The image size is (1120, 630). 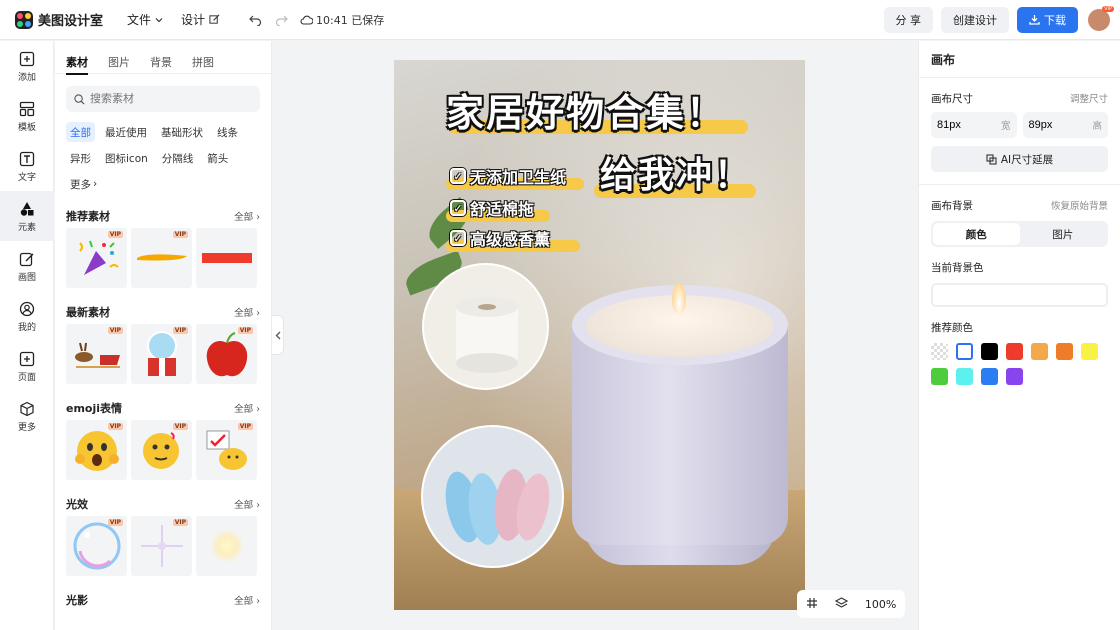 I want to click on rail-item-mine: 我的, so click(x=27, y=316).